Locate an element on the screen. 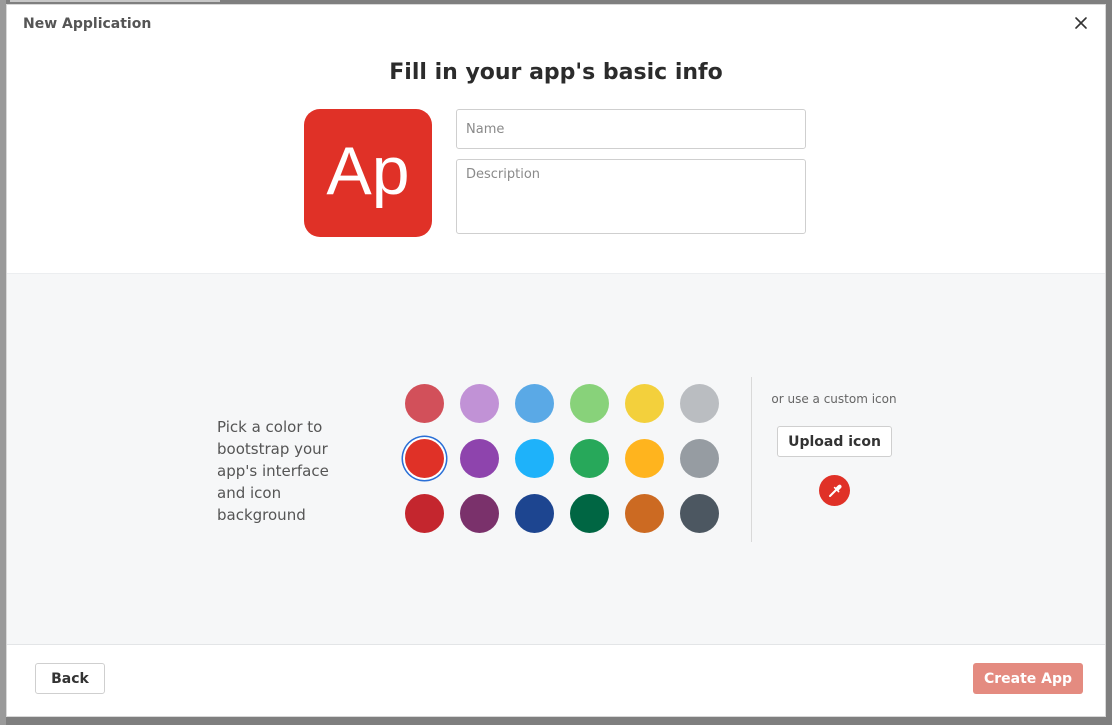  close-icon is located at coordinates (1081, 23).